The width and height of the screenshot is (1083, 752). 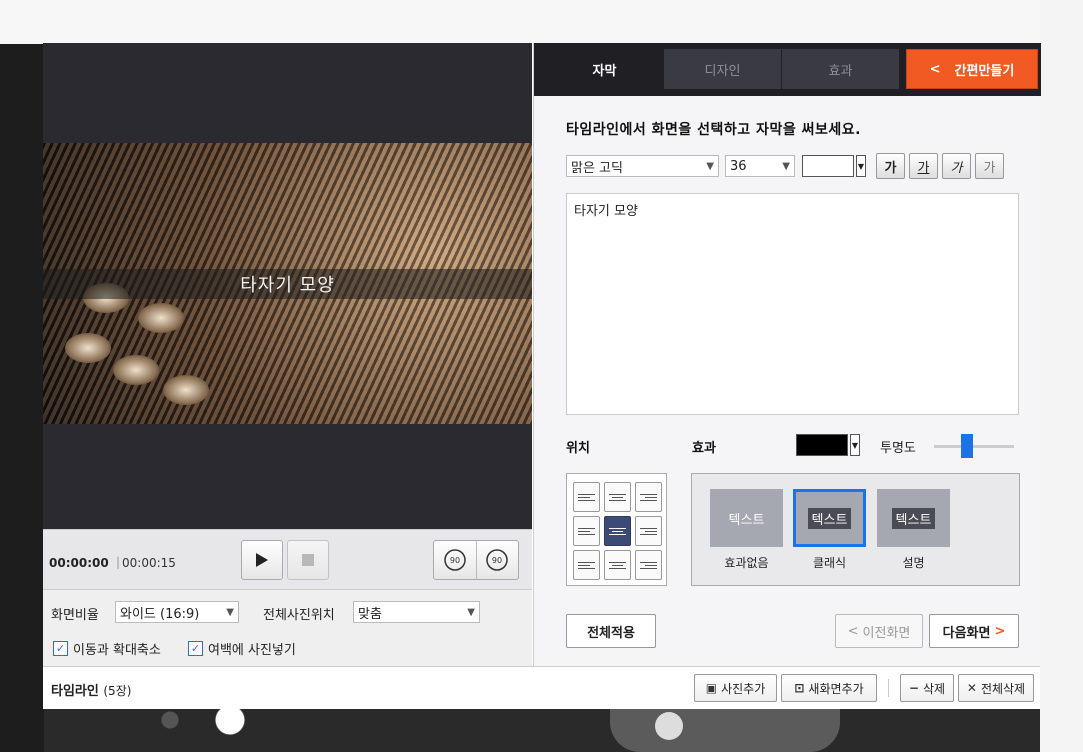 What do you see at coordinates (299, 615) in the screenshot?
I see `photo-position-label: 전체사진위치` at bounding box center [299, 615].